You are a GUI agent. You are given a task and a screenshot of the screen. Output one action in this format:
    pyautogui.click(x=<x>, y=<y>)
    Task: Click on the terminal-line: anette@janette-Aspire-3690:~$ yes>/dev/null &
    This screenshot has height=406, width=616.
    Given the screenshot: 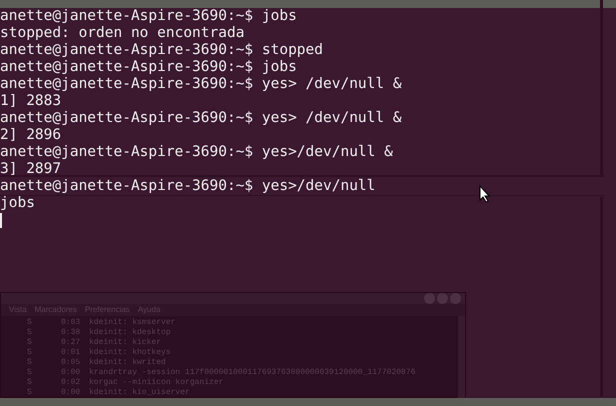 What is the action you would take?
    pyautogui.click(x=196, y=152)
    